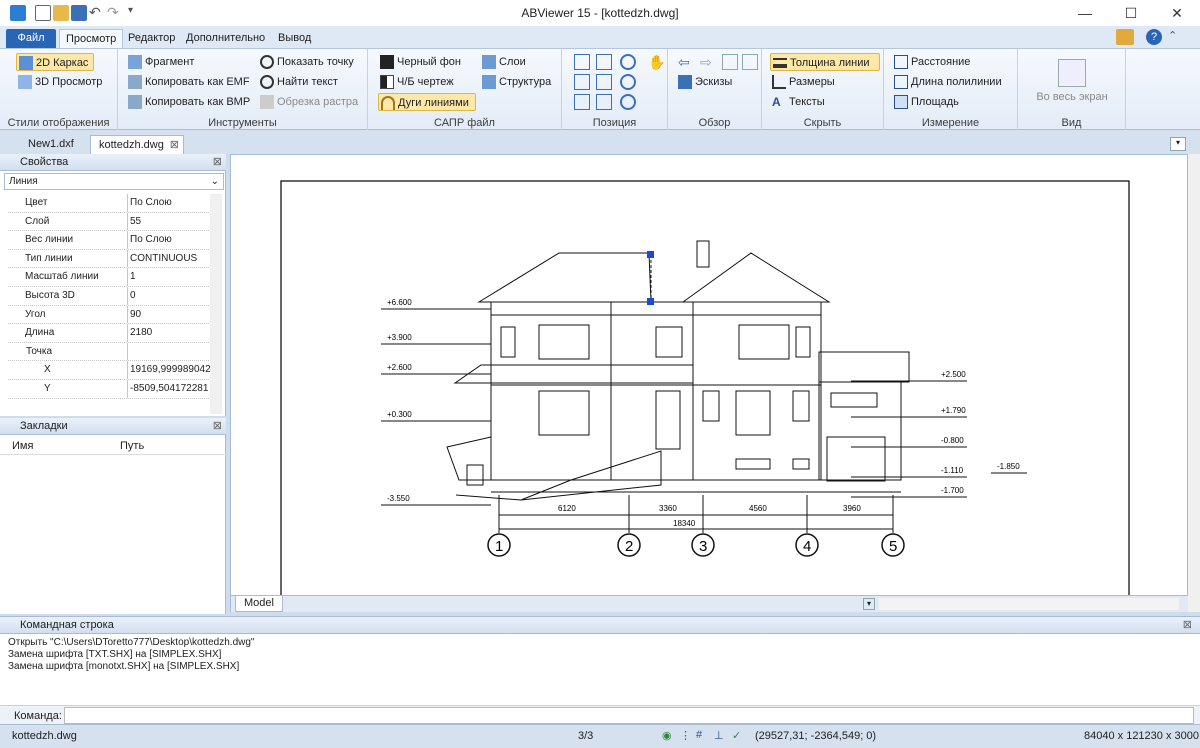 The width and height of the screenshot is (1200, 748). What do you see at coordinates (91, 38) in the screenshot?
I see `tab-view: Просмотр` at bounding box center [91, 38].